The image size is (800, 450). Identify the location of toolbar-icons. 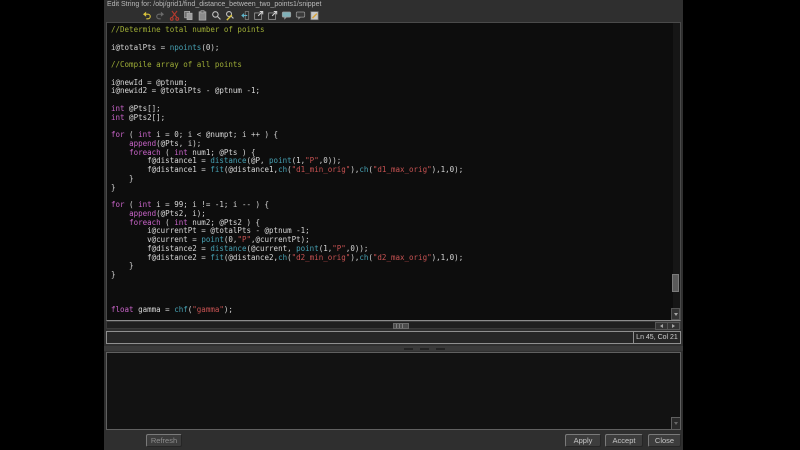
(230, 15).